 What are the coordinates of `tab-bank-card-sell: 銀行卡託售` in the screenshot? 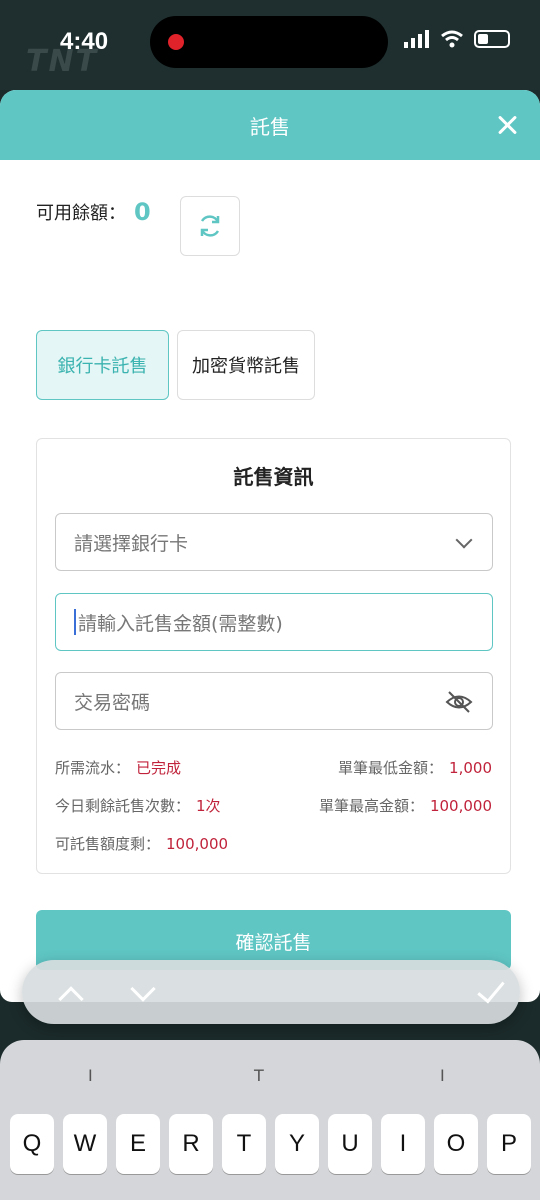 It's located at (102, 365).